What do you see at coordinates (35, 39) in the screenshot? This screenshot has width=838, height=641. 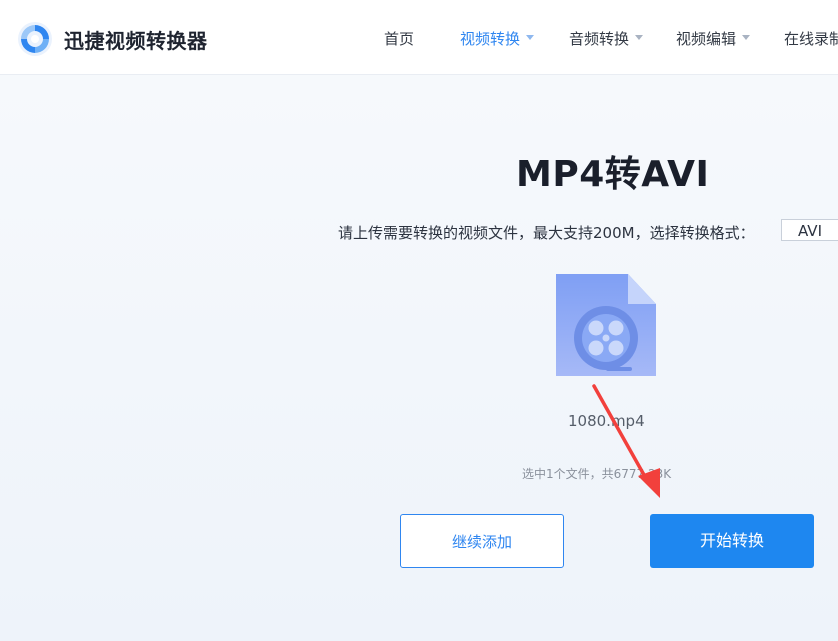 I see `app-logo-icon` at bounding box center [35, 39].